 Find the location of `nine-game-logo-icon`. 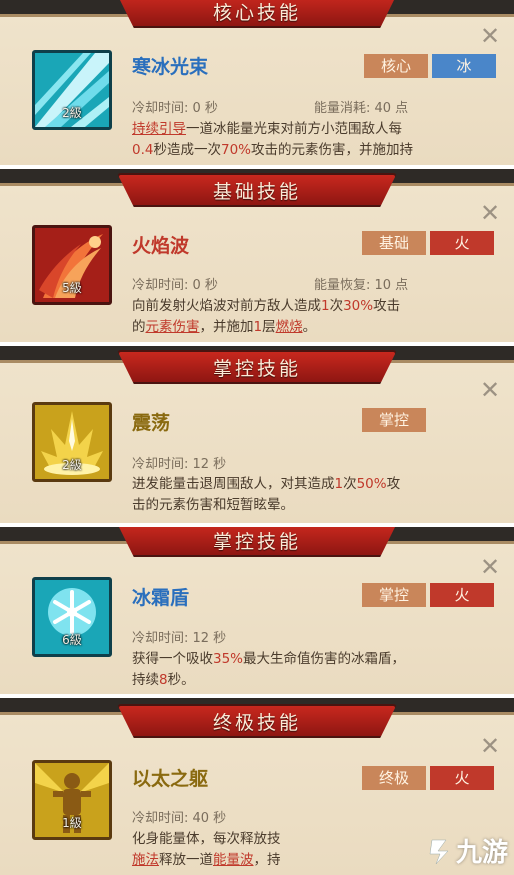

nine-game-logo-icon is located at coordinates (439, 851).